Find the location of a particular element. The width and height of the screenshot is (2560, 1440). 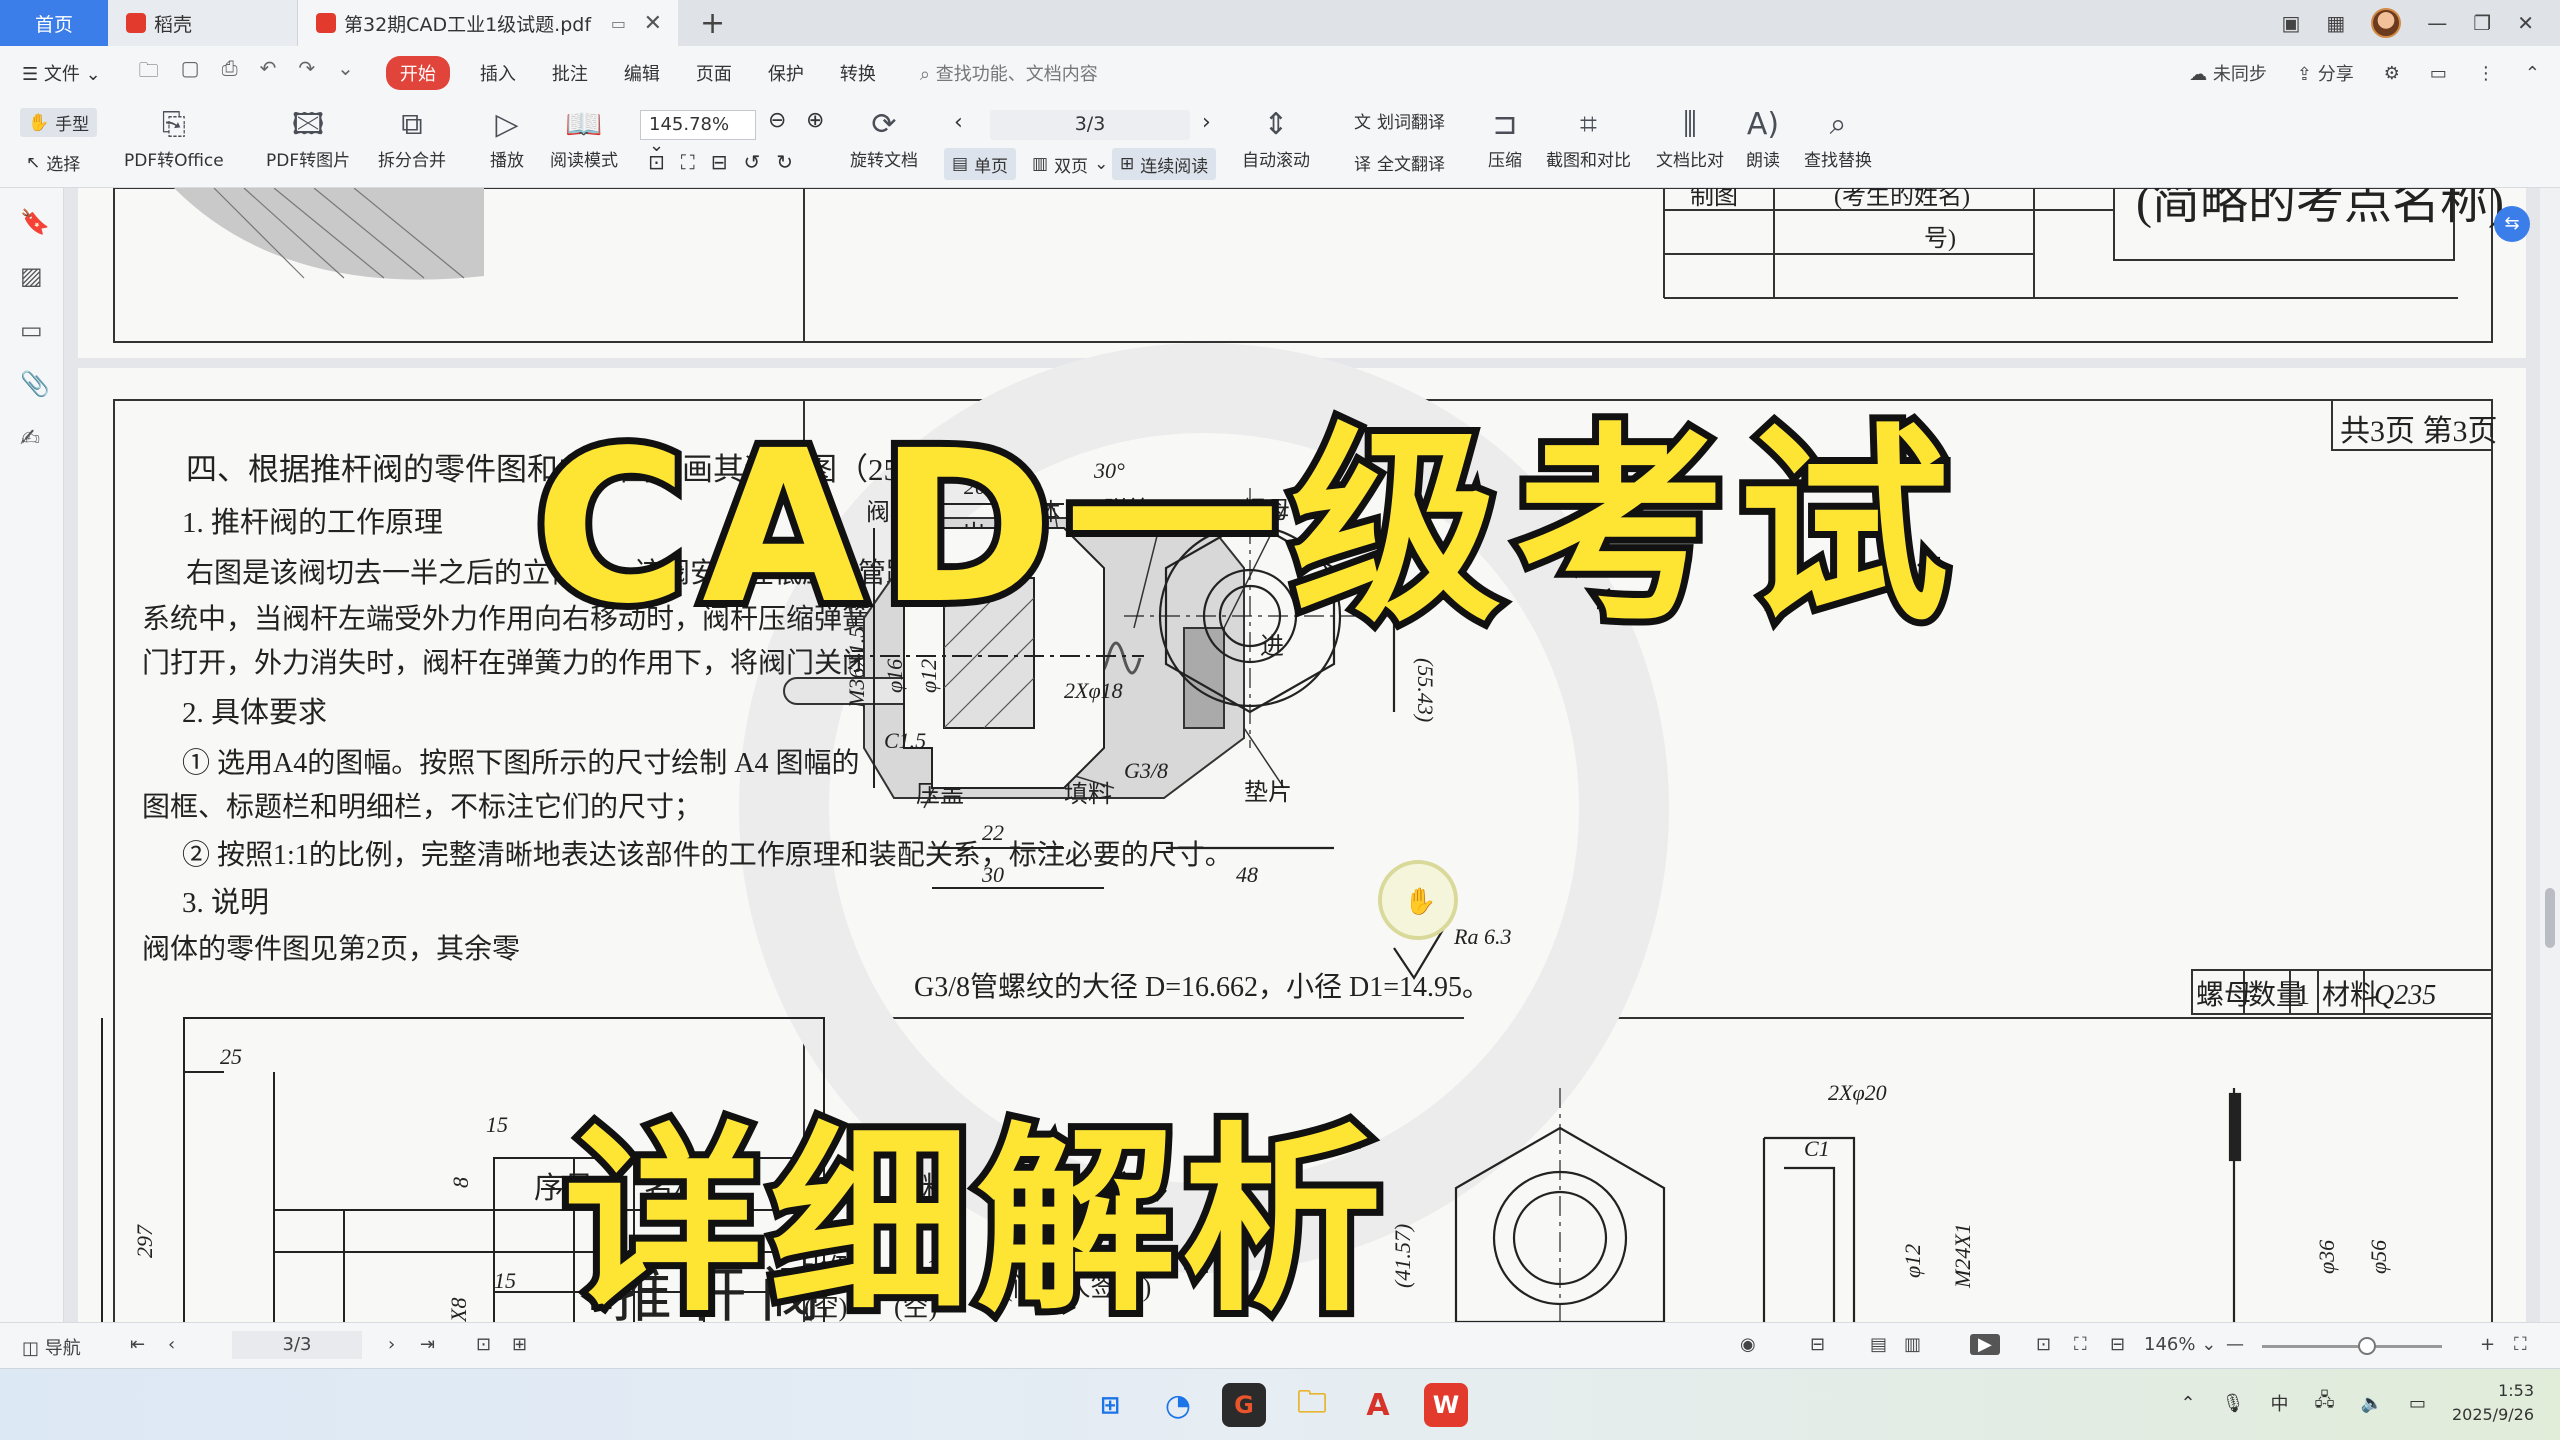

hand-tool-button: ✋ 手型 is located at coordinates (59, 122).